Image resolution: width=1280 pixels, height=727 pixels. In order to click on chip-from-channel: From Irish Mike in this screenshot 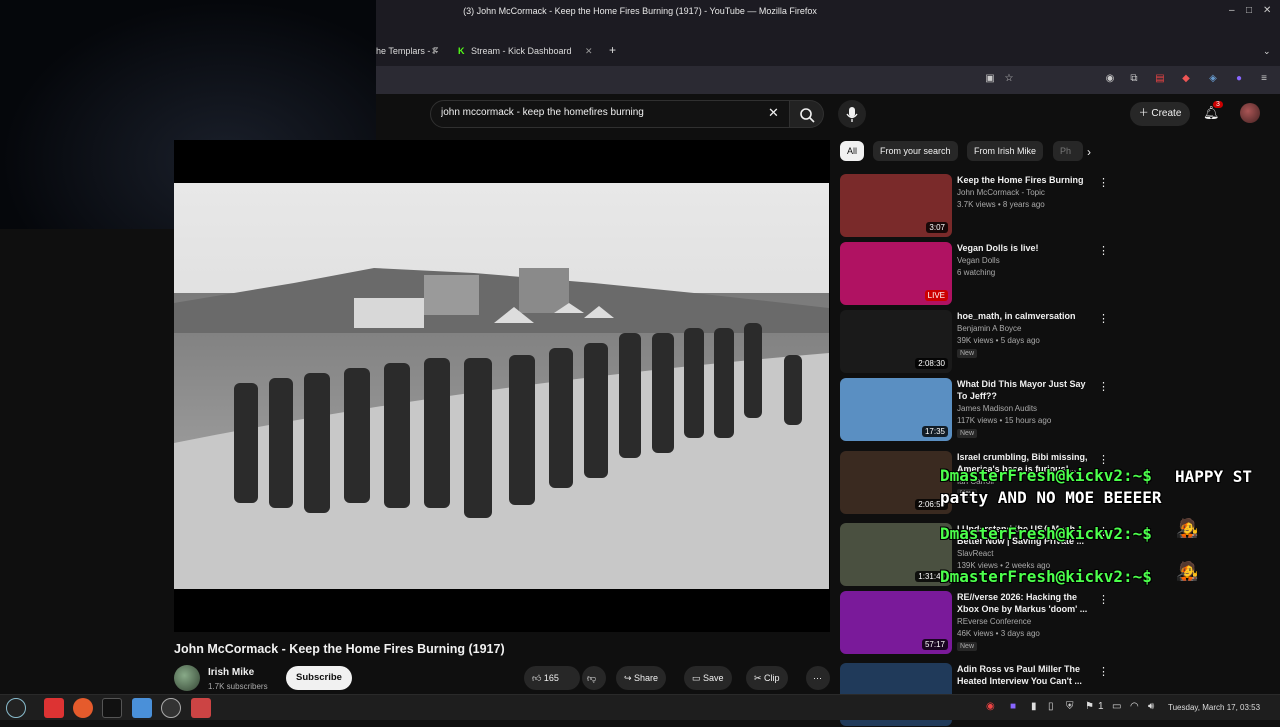, I will do `click(1005, 151)`.